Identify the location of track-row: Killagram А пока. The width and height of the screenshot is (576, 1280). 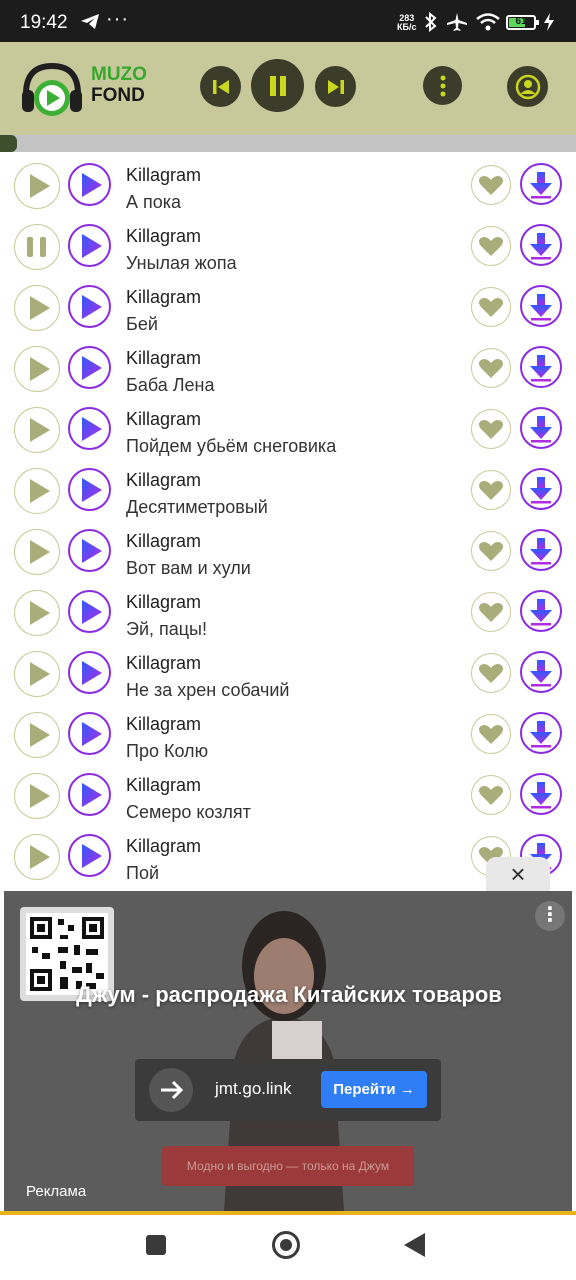
(288, 182).